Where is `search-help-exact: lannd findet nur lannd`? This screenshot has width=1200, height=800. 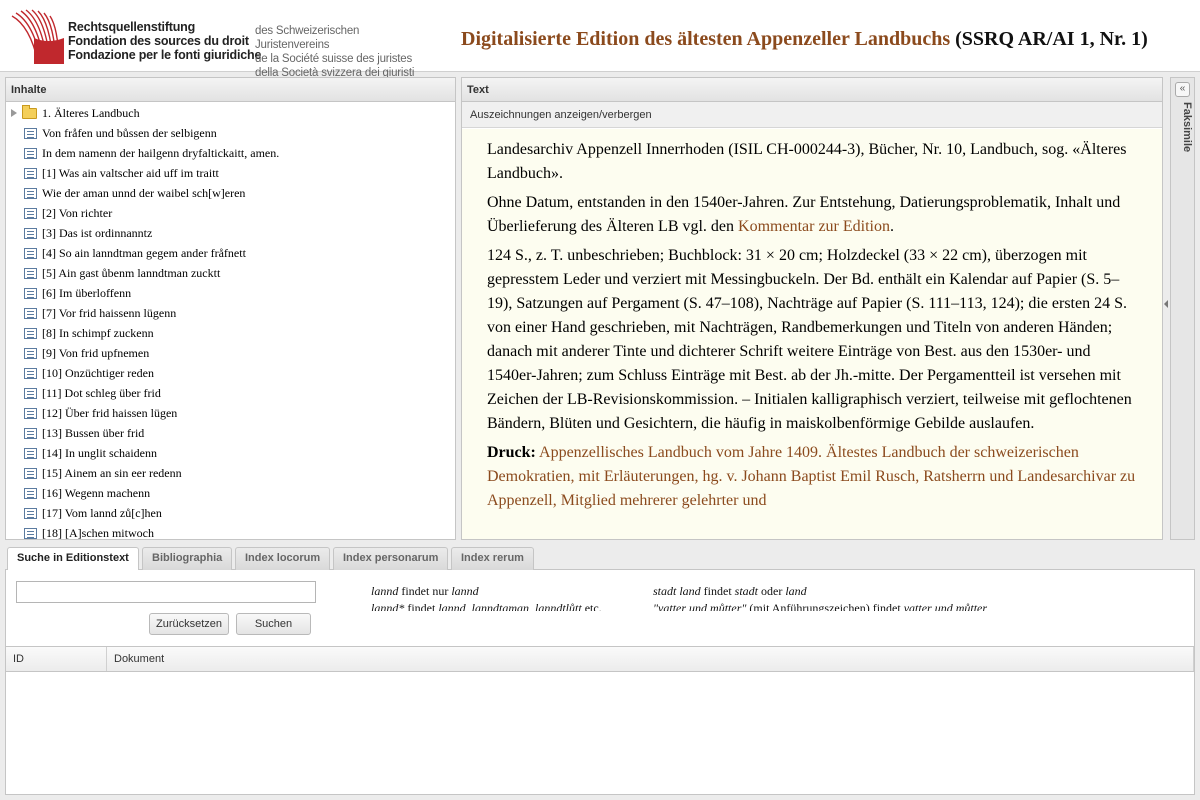
search-help-exact: lannd findet nur lannd is located at coordinates (425, 591).